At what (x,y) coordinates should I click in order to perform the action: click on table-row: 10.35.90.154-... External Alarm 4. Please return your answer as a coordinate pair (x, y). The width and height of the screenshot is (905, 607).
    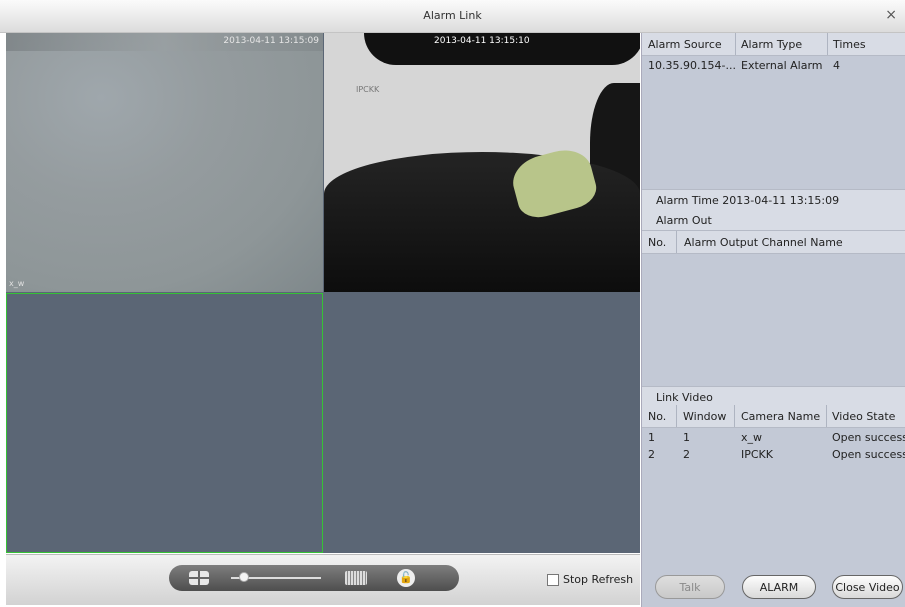
    Looking at the image, I should click on (773, 65).